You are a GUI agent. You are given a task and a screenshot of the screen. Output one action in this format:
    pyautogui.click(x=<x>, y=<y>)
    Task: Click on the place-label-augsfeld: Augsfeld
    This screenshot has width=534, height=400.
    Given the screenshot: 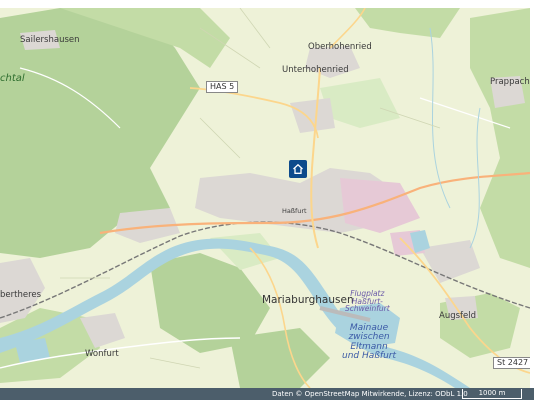 What is the action you would take?
    pyautogui.click(x=458, y=316)
    